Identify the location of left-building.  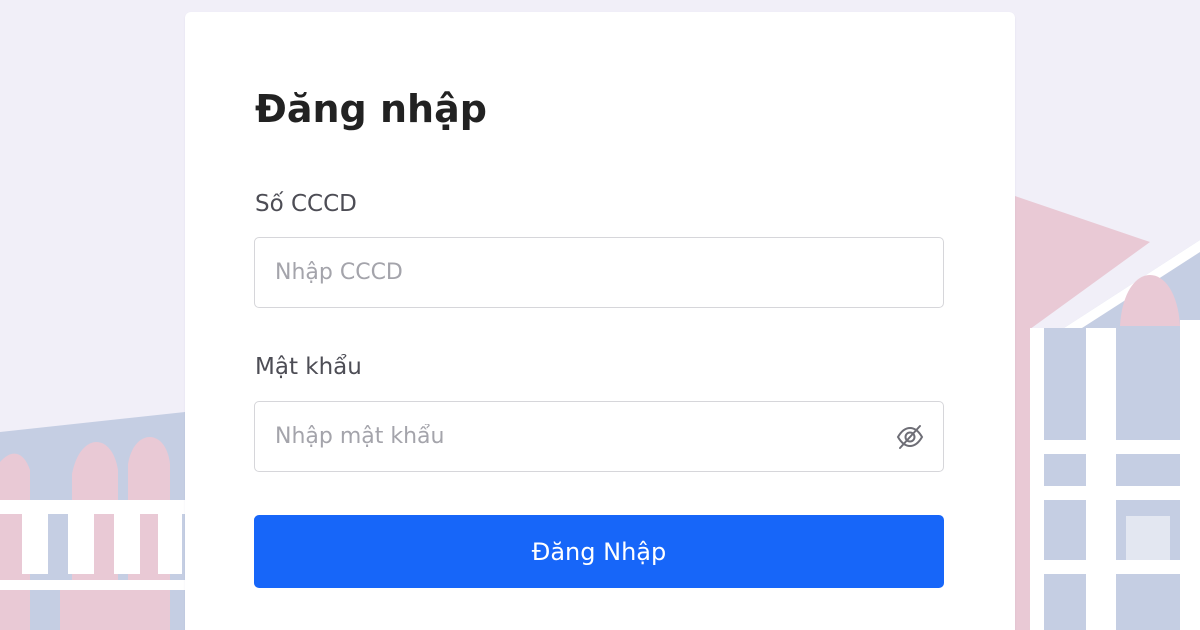
(92, 521).